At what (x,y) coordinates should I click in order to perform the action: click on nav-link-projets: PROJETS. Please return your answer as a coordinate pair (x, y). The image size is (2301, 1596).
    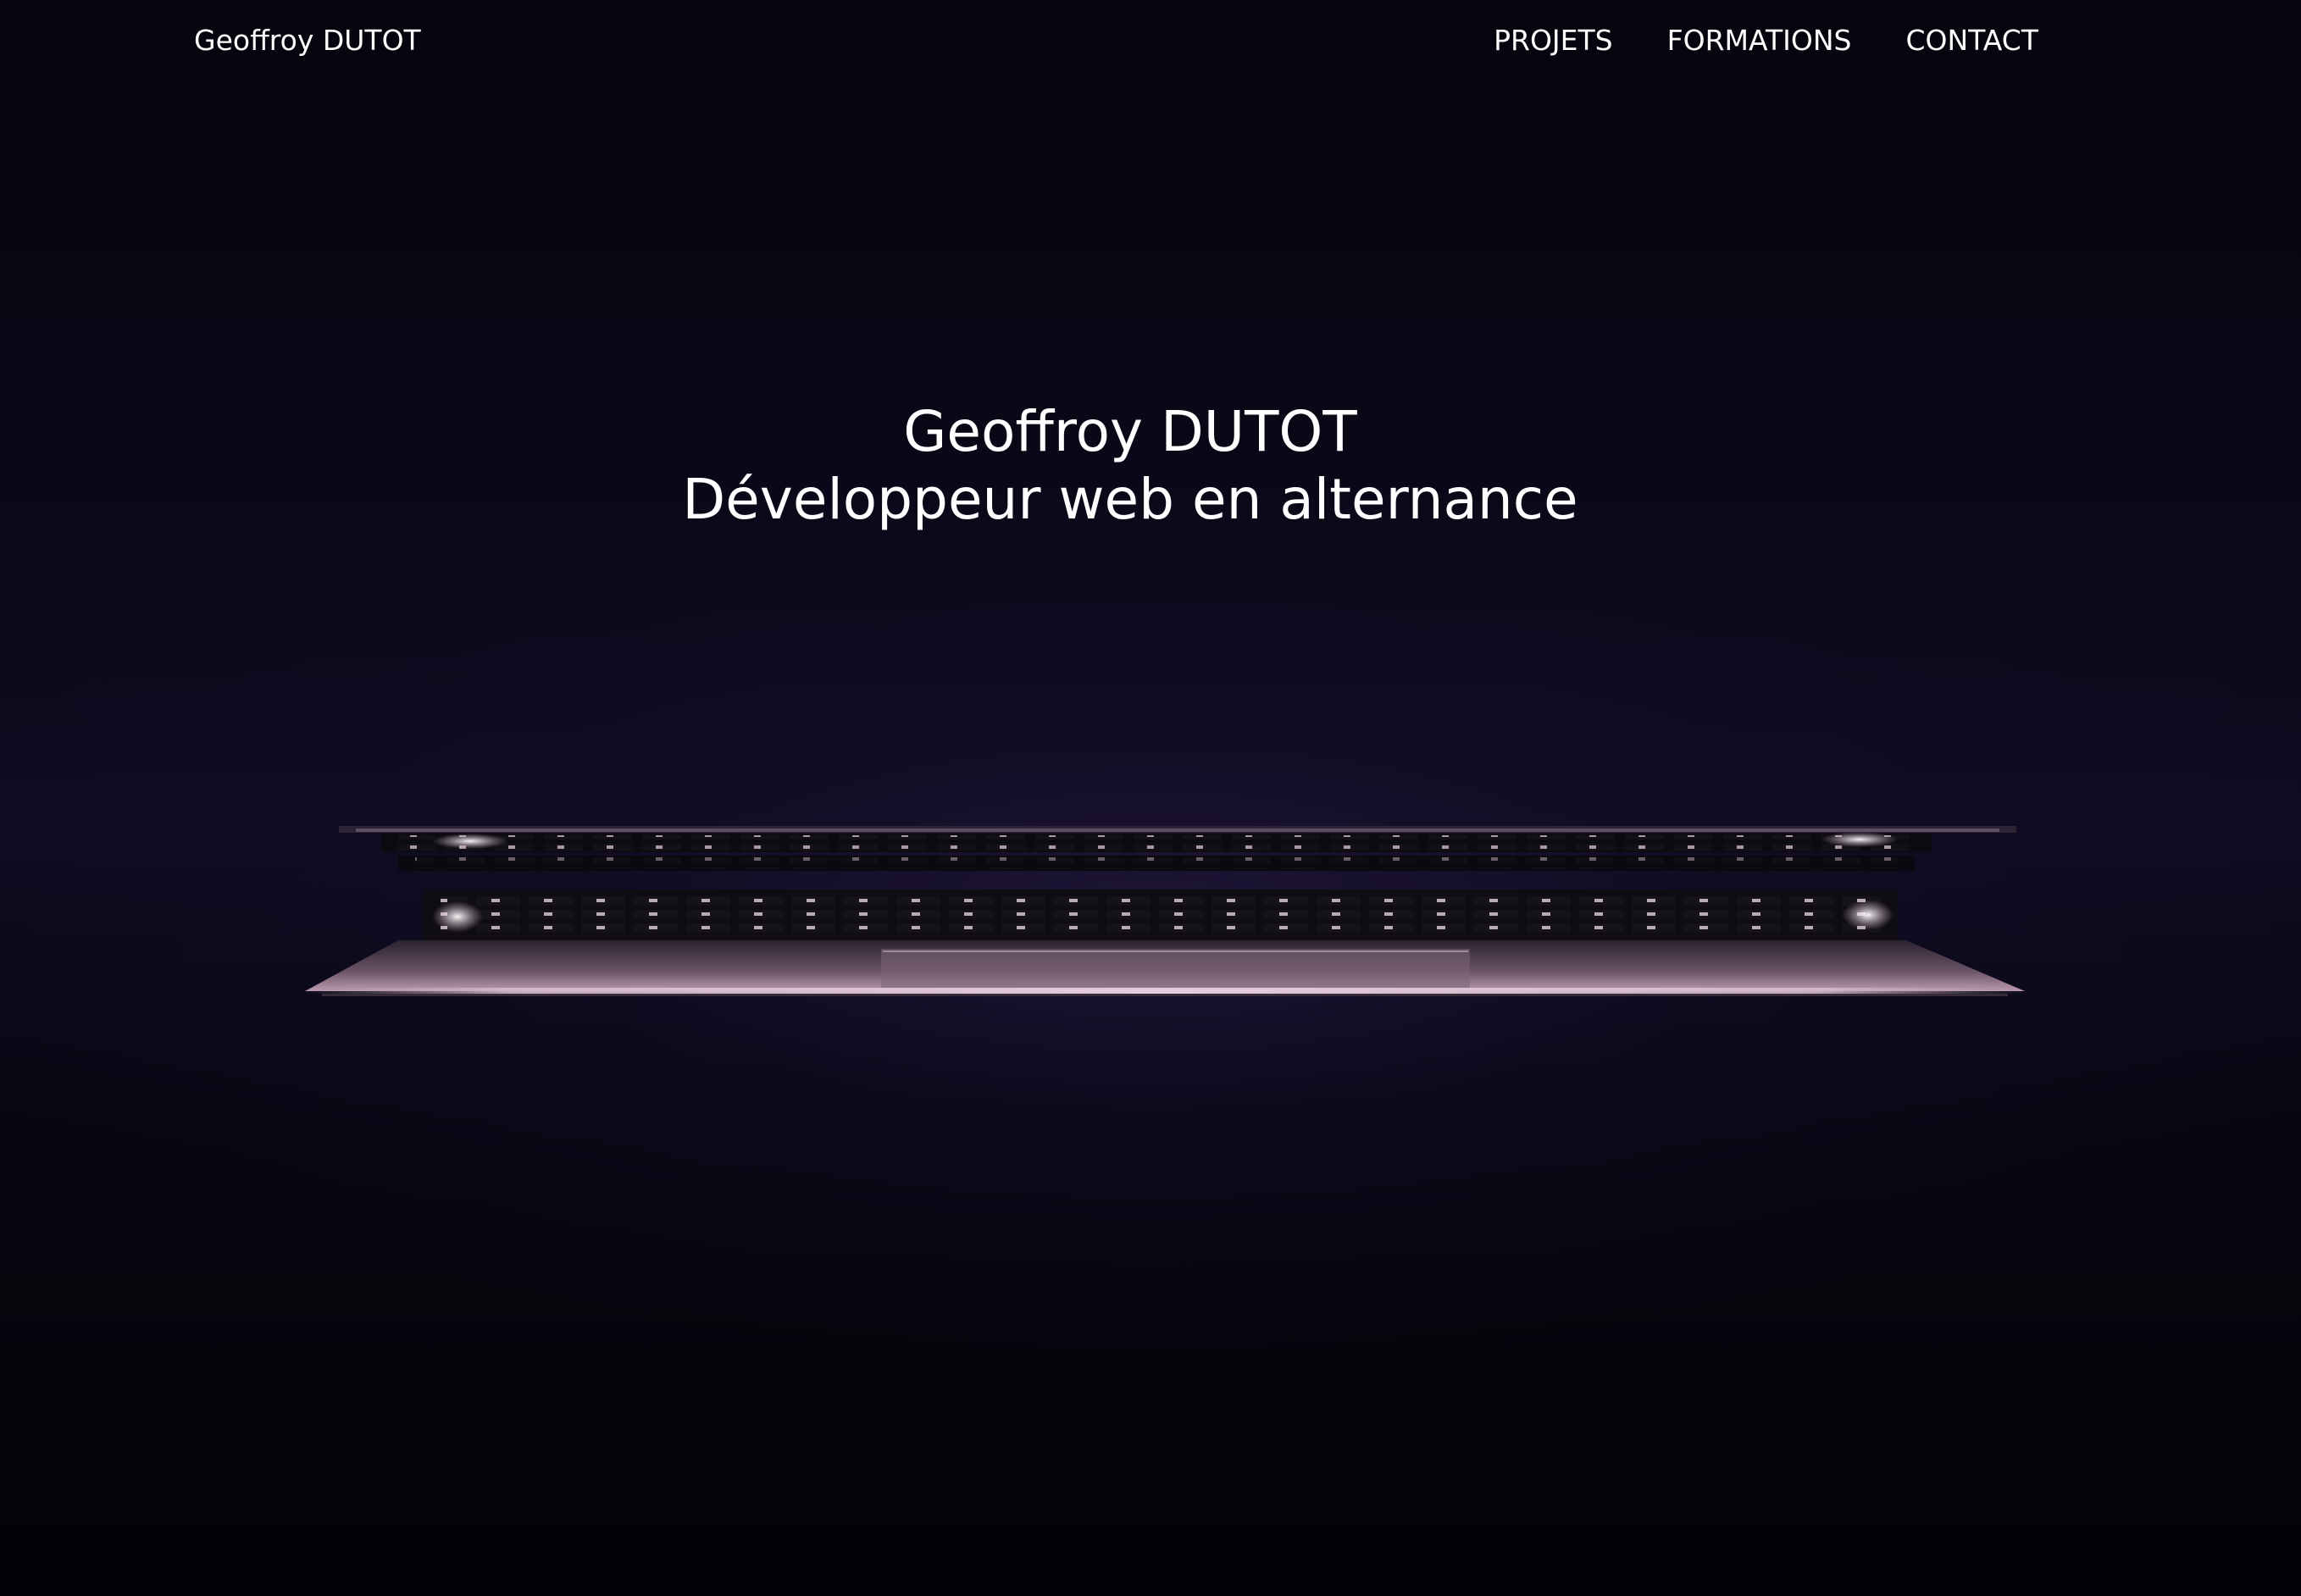
    Looking at the image, I should click on (1553, 41).